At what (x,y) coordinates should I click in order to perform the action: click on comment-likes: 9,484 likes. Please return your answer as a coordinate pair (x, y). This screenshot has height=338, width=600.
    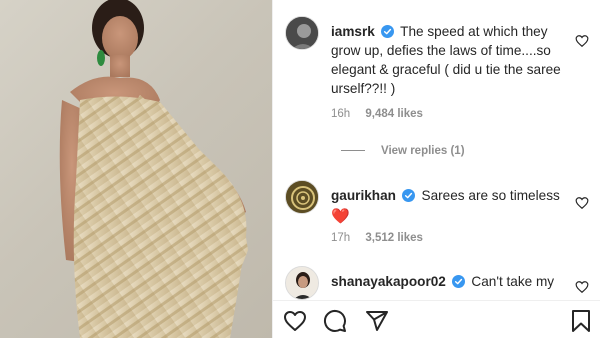
    Looking at the image, I should click on (394, 114).